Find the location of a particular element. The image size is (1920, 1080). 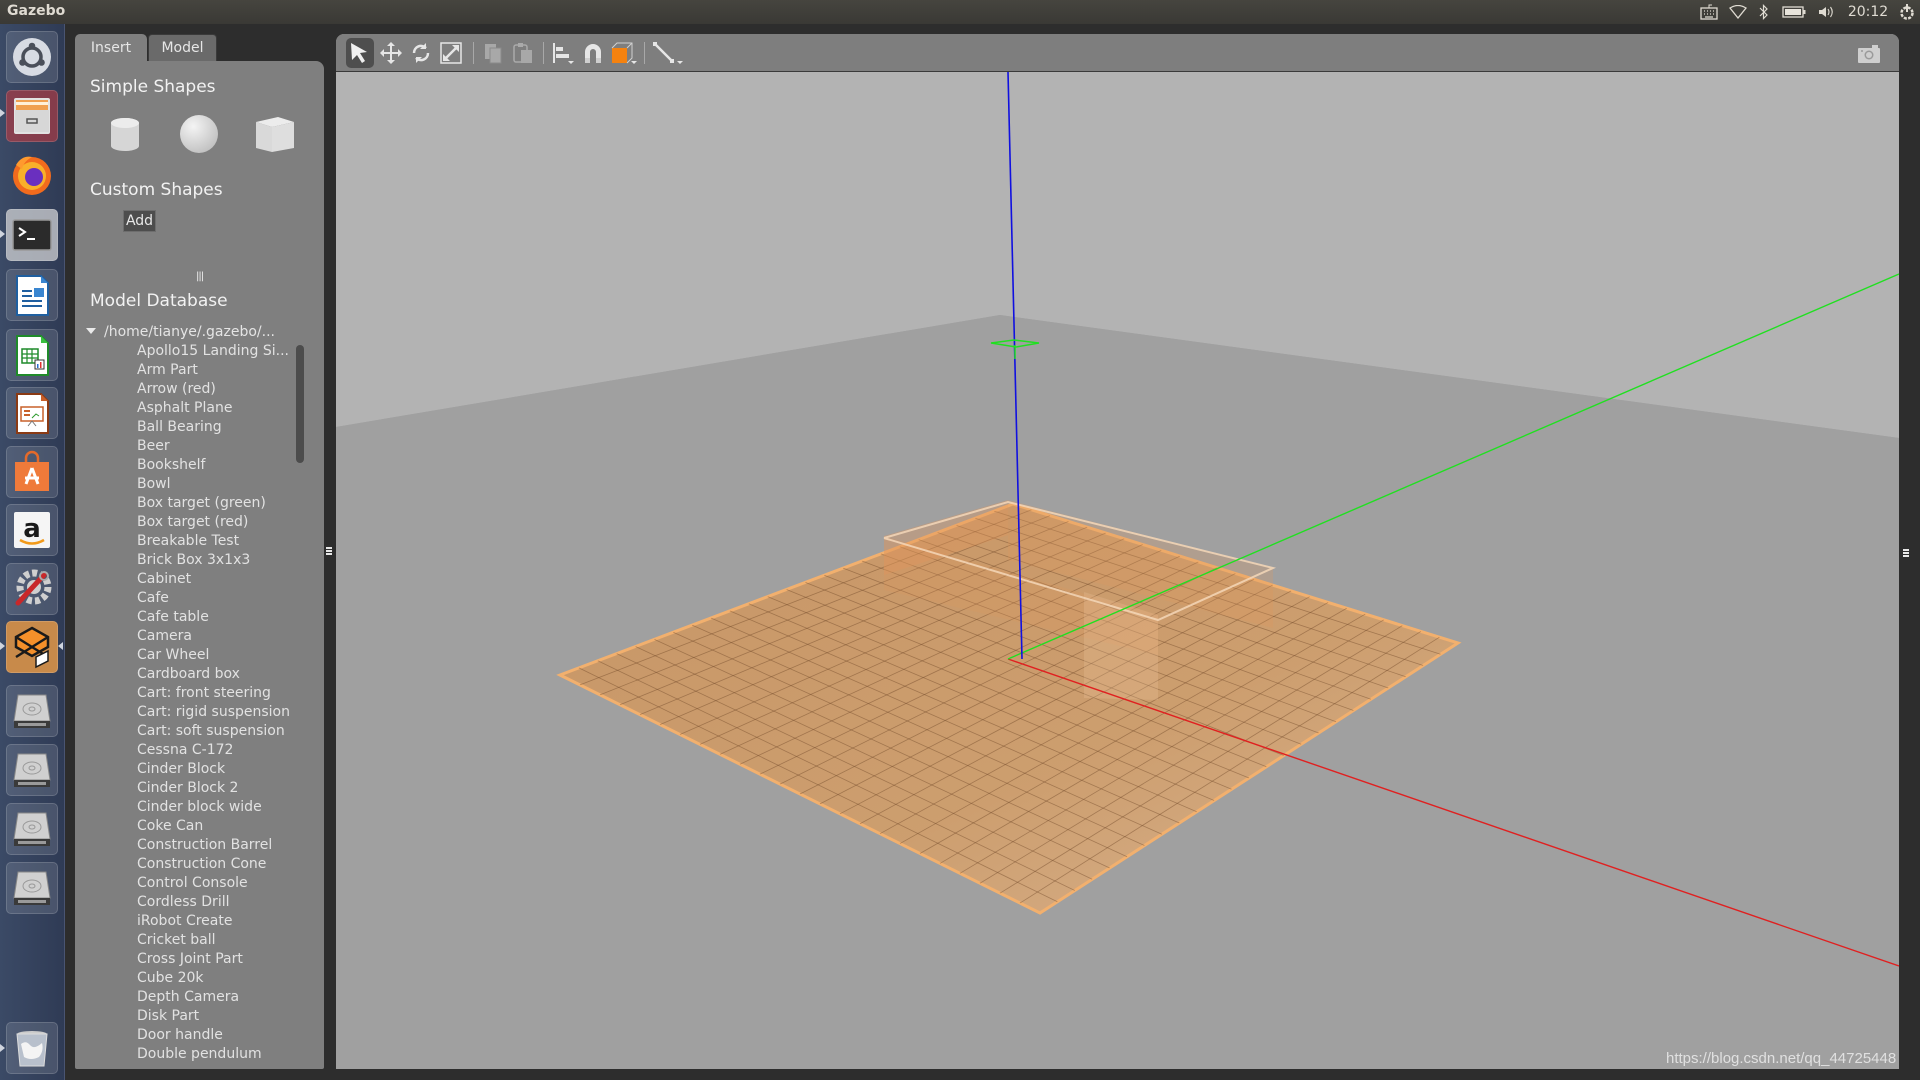

model-list-item: Cart: front steering is located at coordinates (213, 693).